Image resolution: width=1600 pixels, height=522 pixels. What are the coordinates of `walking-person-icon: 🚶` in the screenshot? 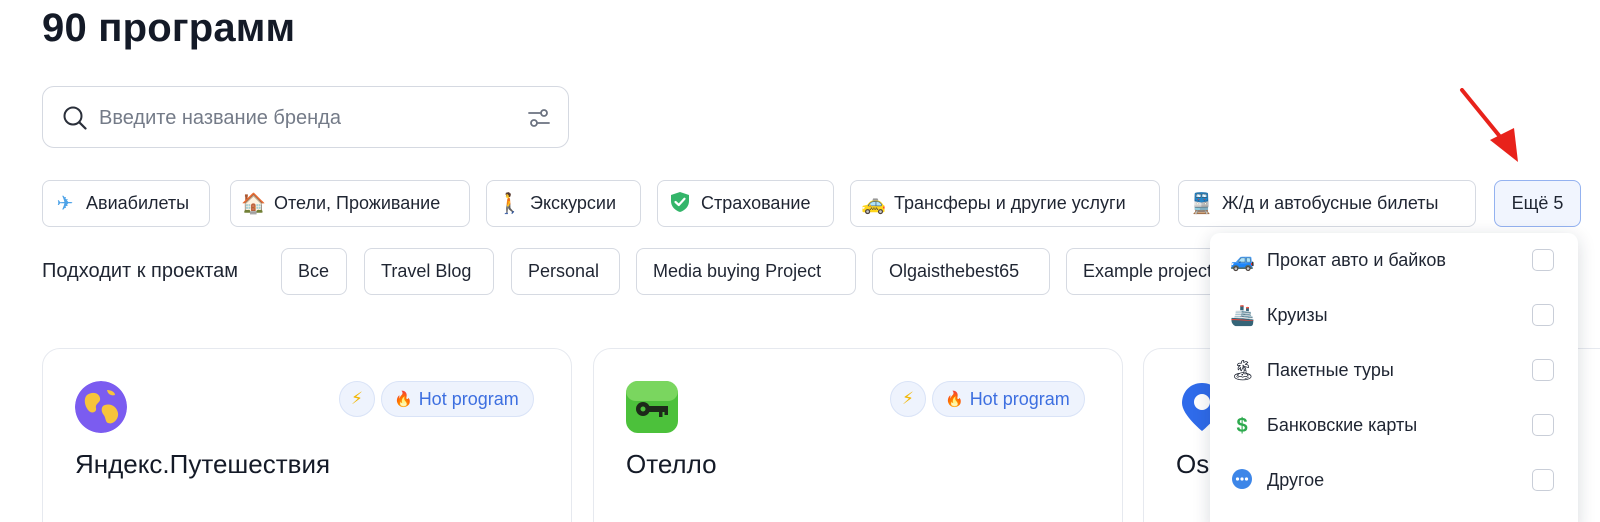 It's located at (509, 203).